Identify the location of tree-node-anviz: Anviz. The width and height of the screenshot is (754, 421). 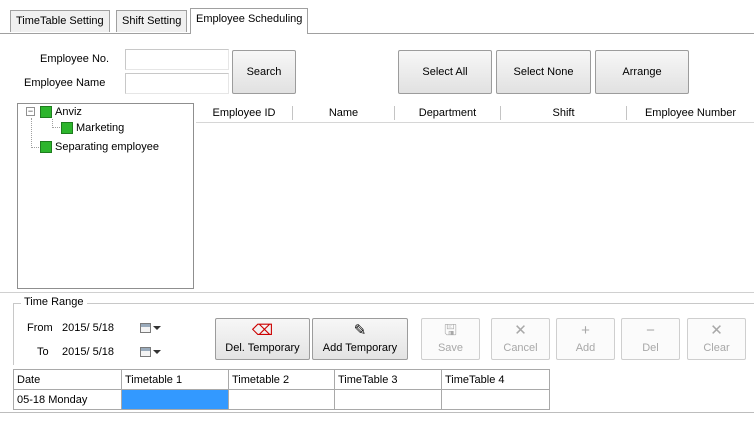
(61, 112).